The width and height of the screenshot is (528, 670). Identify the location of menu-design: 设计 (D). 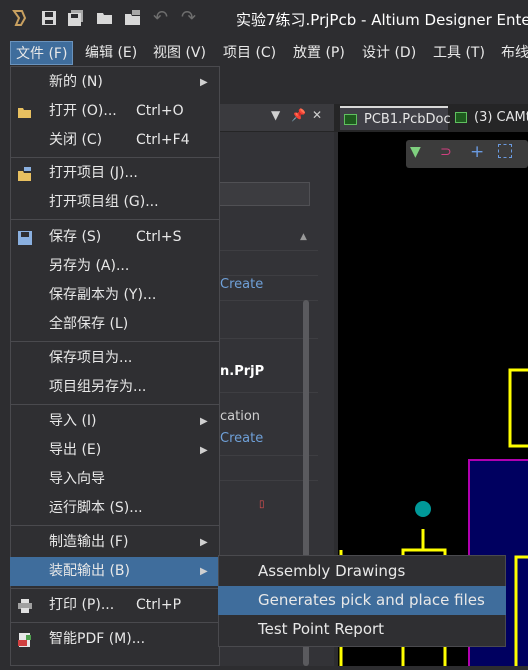
(389, 53).